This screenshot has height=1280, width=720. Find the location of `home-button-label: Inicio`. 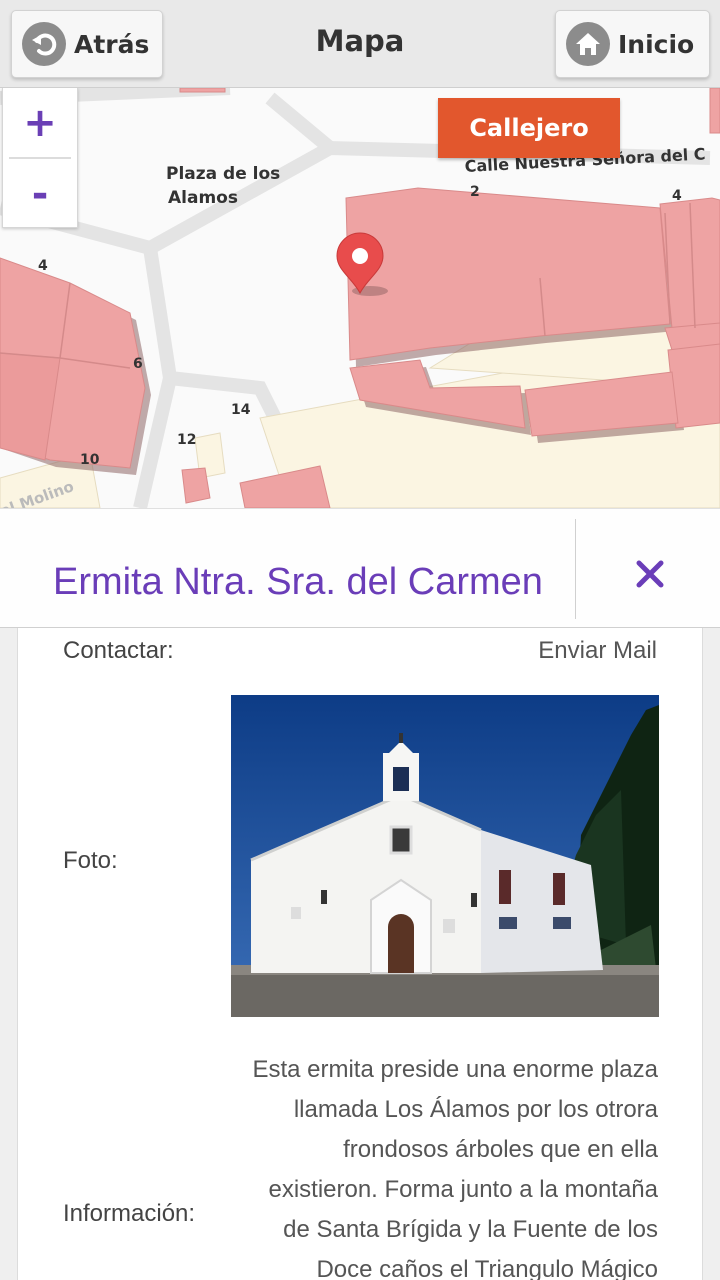

home-button-label: Inicio is located at coordinates (656, 44).